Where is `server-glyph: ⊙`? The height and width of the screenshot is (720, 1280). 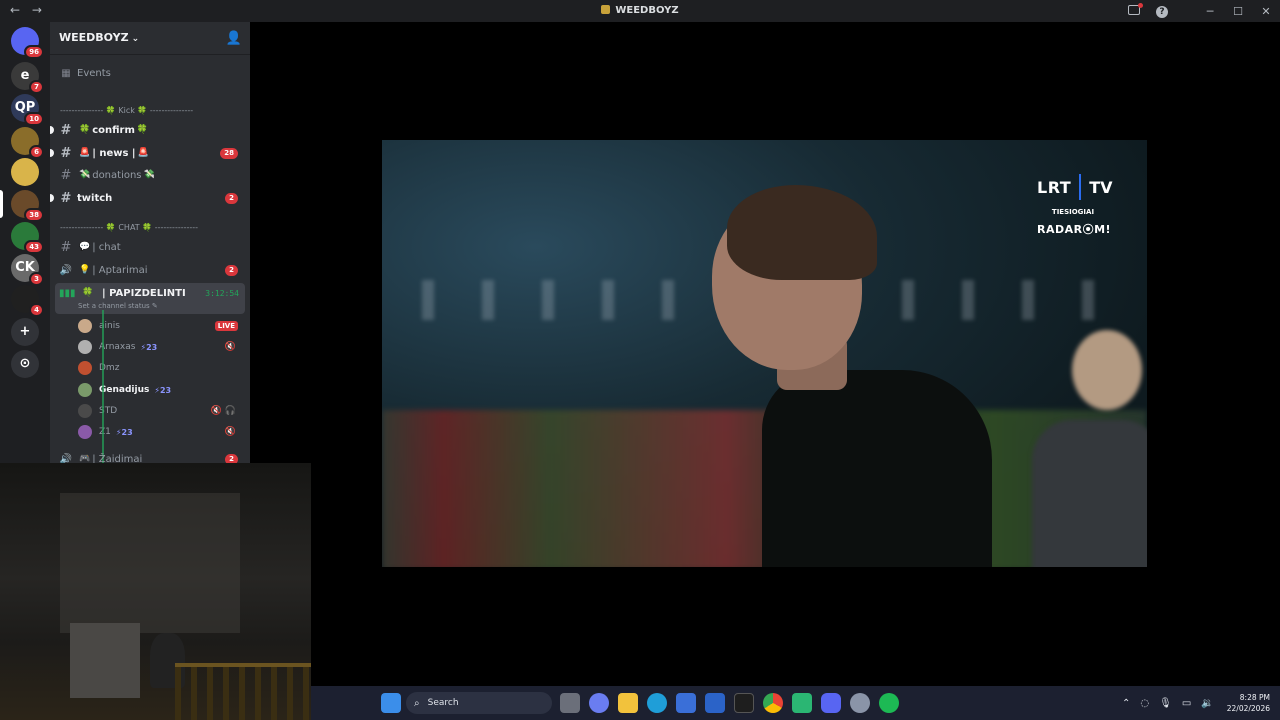 server-glyph: ⊙ is located at coordinates (25, 363).